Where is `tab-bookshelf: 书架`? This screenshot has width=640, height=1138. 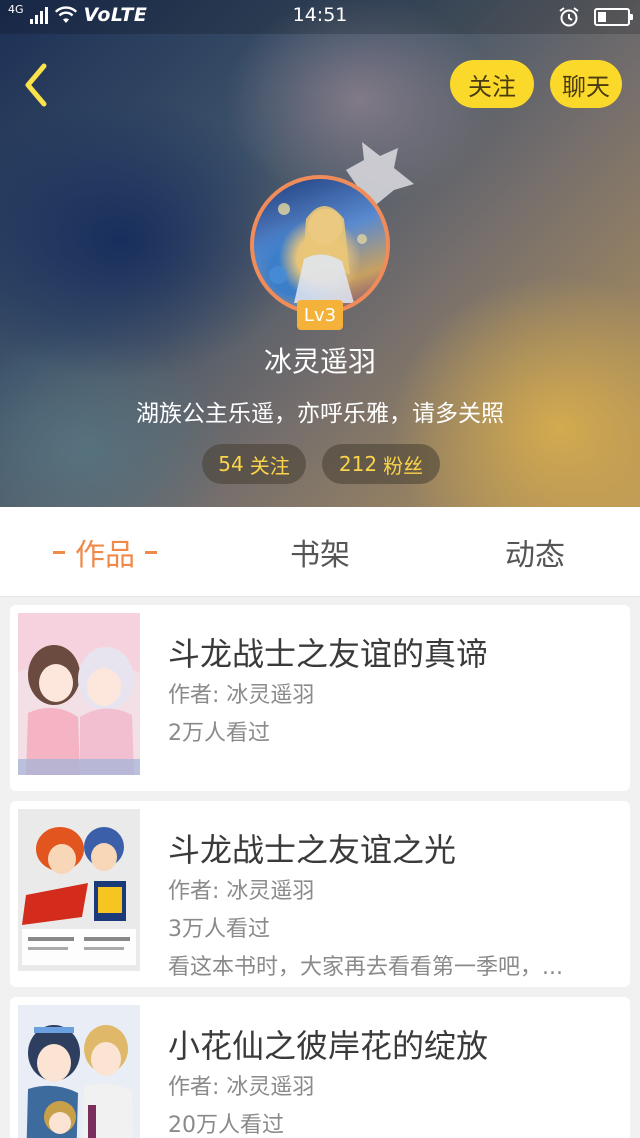 tab-bookshelf: 书架 is located at coordinates (320, 552).